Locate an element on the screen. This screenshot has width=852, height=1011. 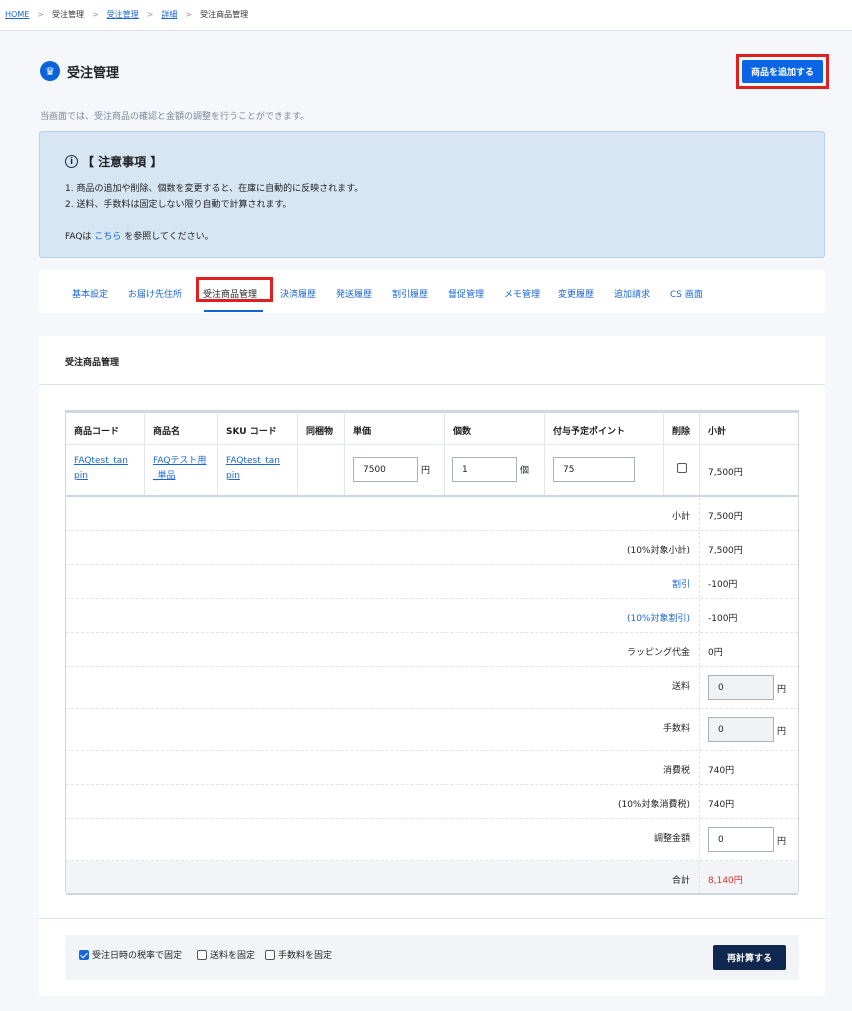
fix-fee-option: 手数料を固定 is located at coordinates (298, 954).